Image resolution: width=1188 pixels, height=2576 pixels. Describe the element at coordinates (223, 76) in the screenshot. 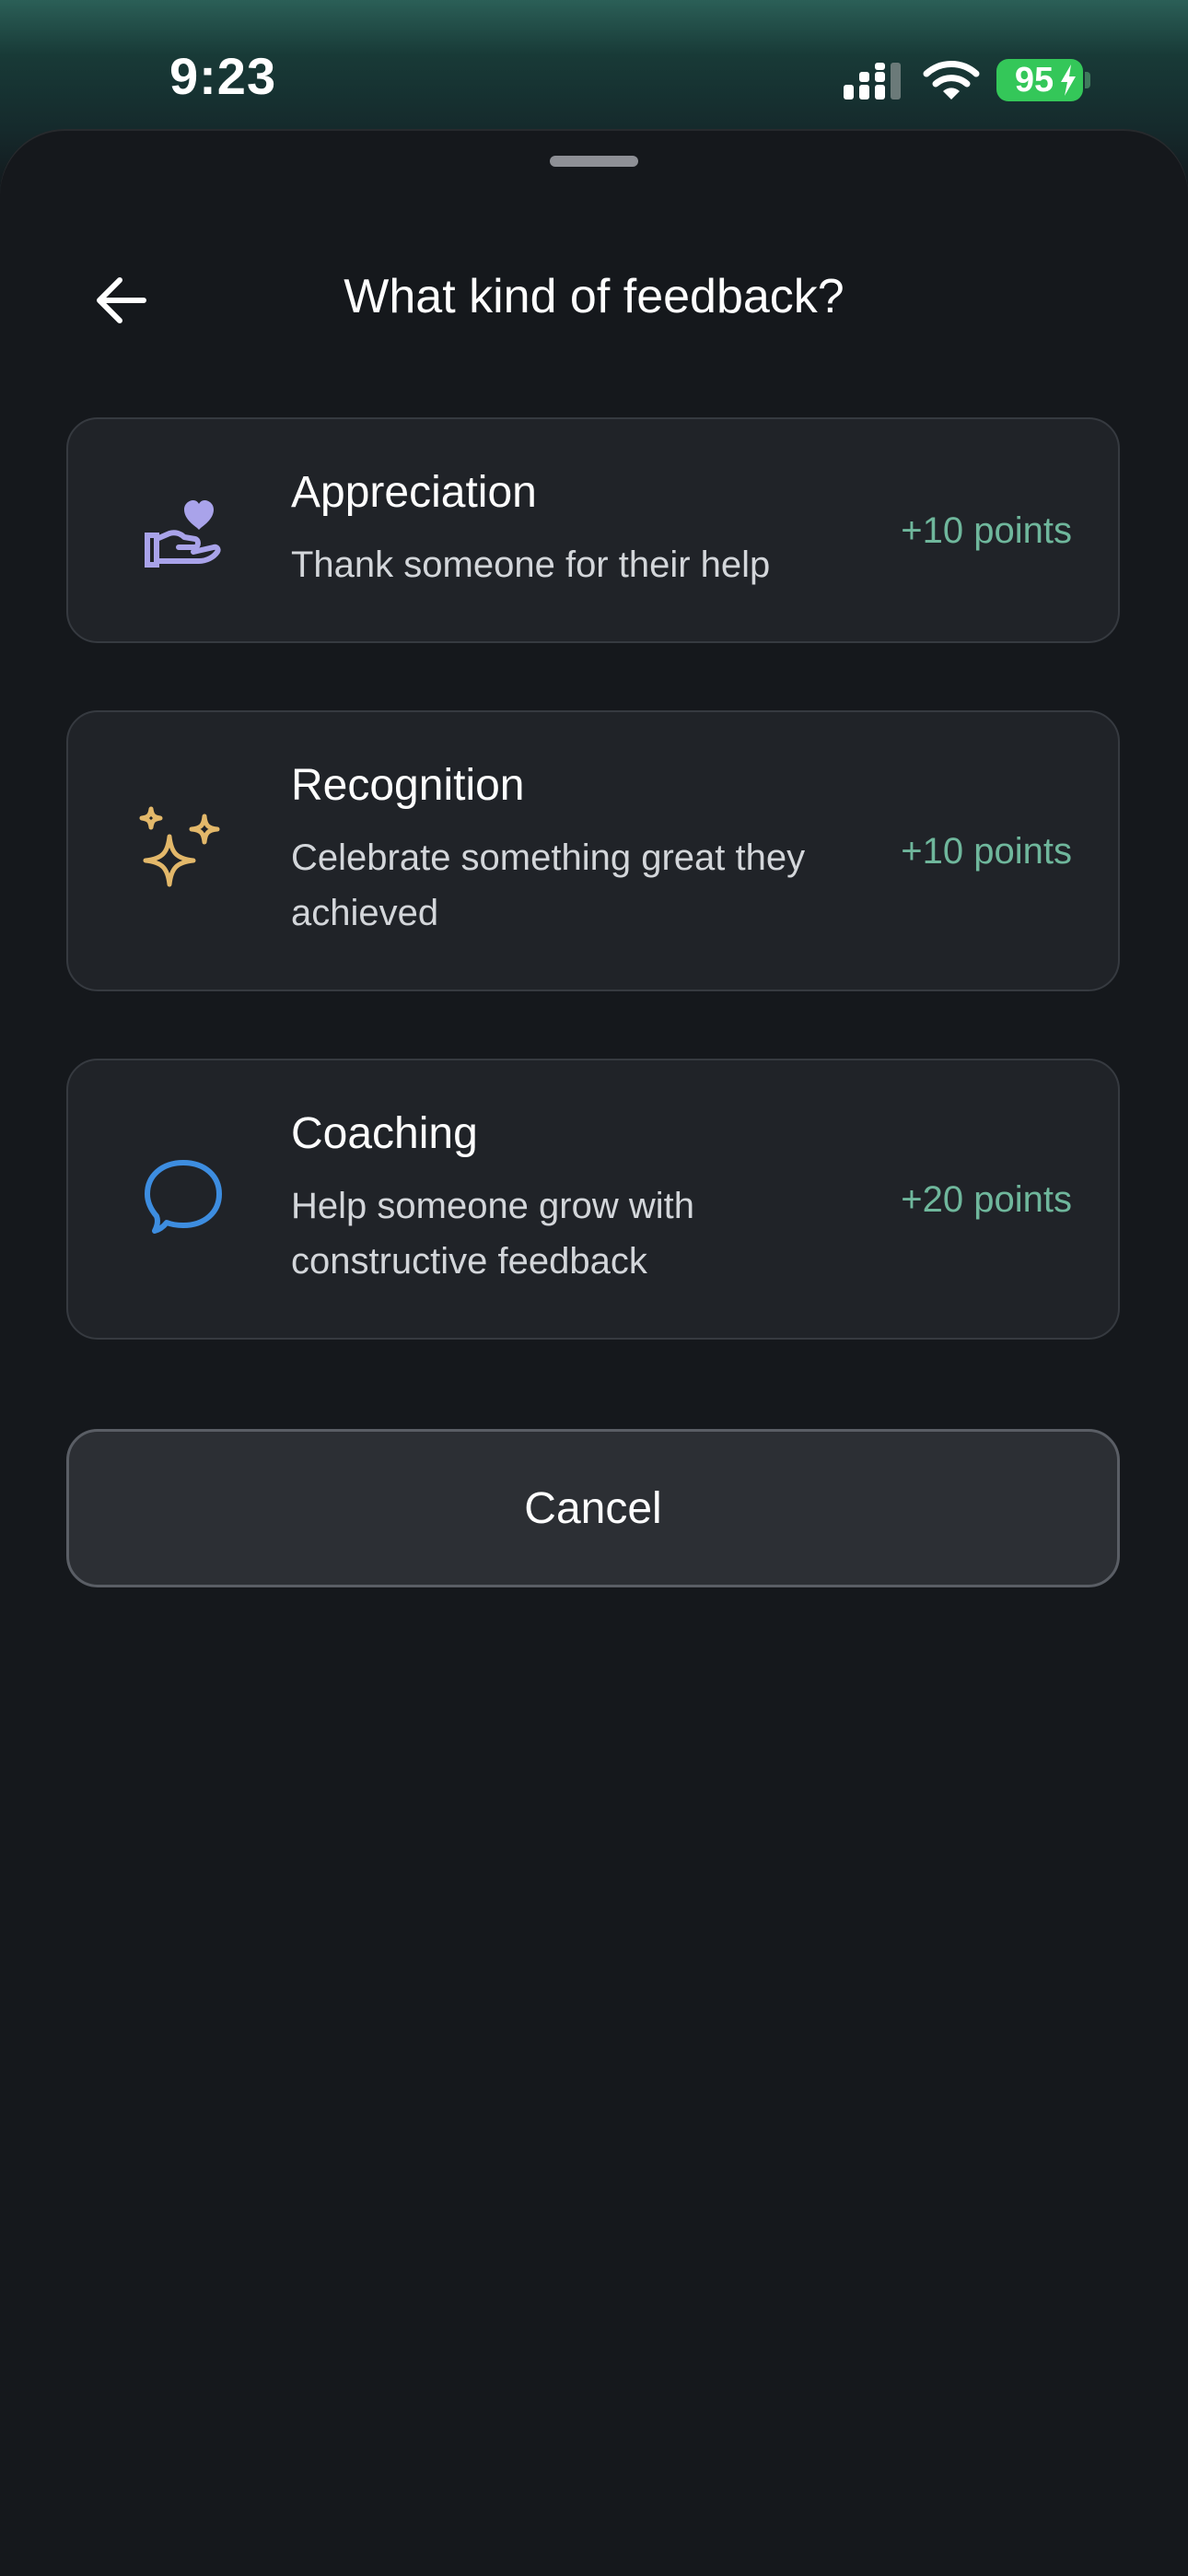

I see `status-time: 9:23` at that location.